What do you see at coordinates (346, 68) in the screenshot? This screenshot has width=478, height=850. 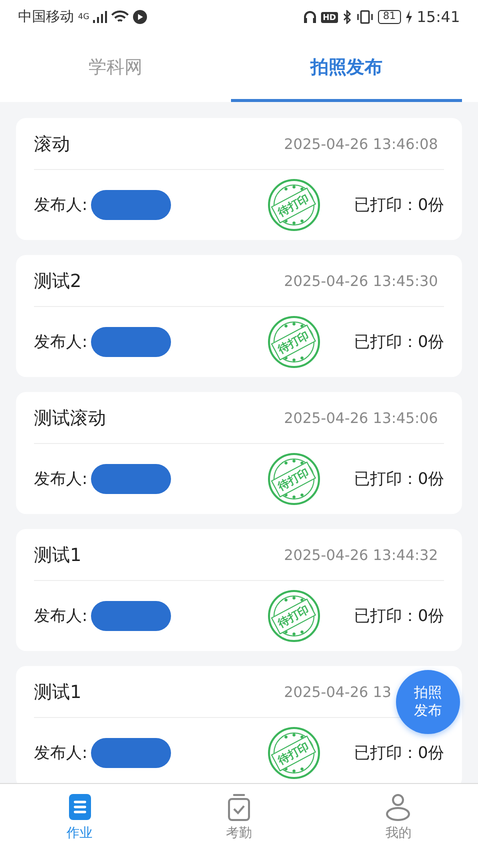 I see `tab: 拍照发布` at bounding box center [346, 68].